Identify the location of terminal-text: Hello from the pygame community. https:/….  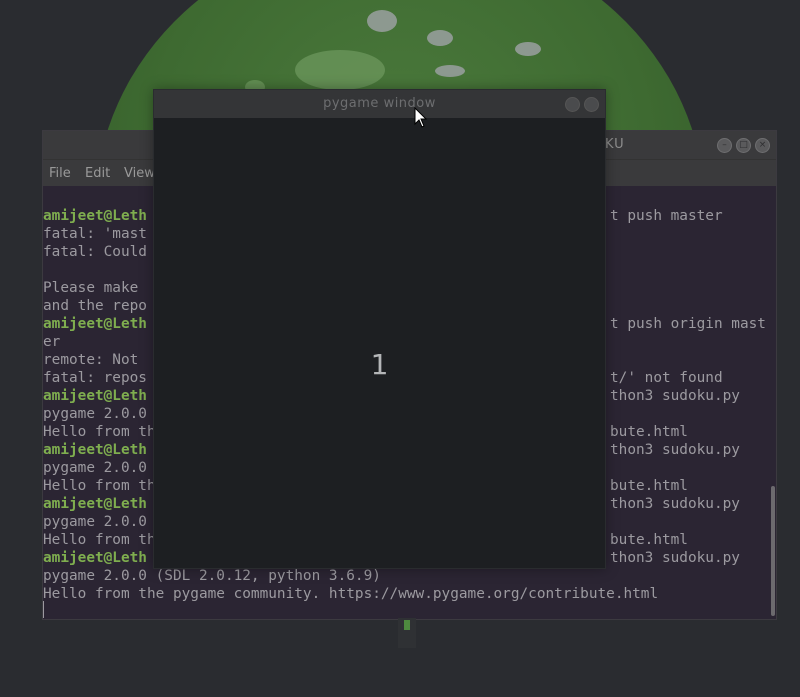
(351, 594).